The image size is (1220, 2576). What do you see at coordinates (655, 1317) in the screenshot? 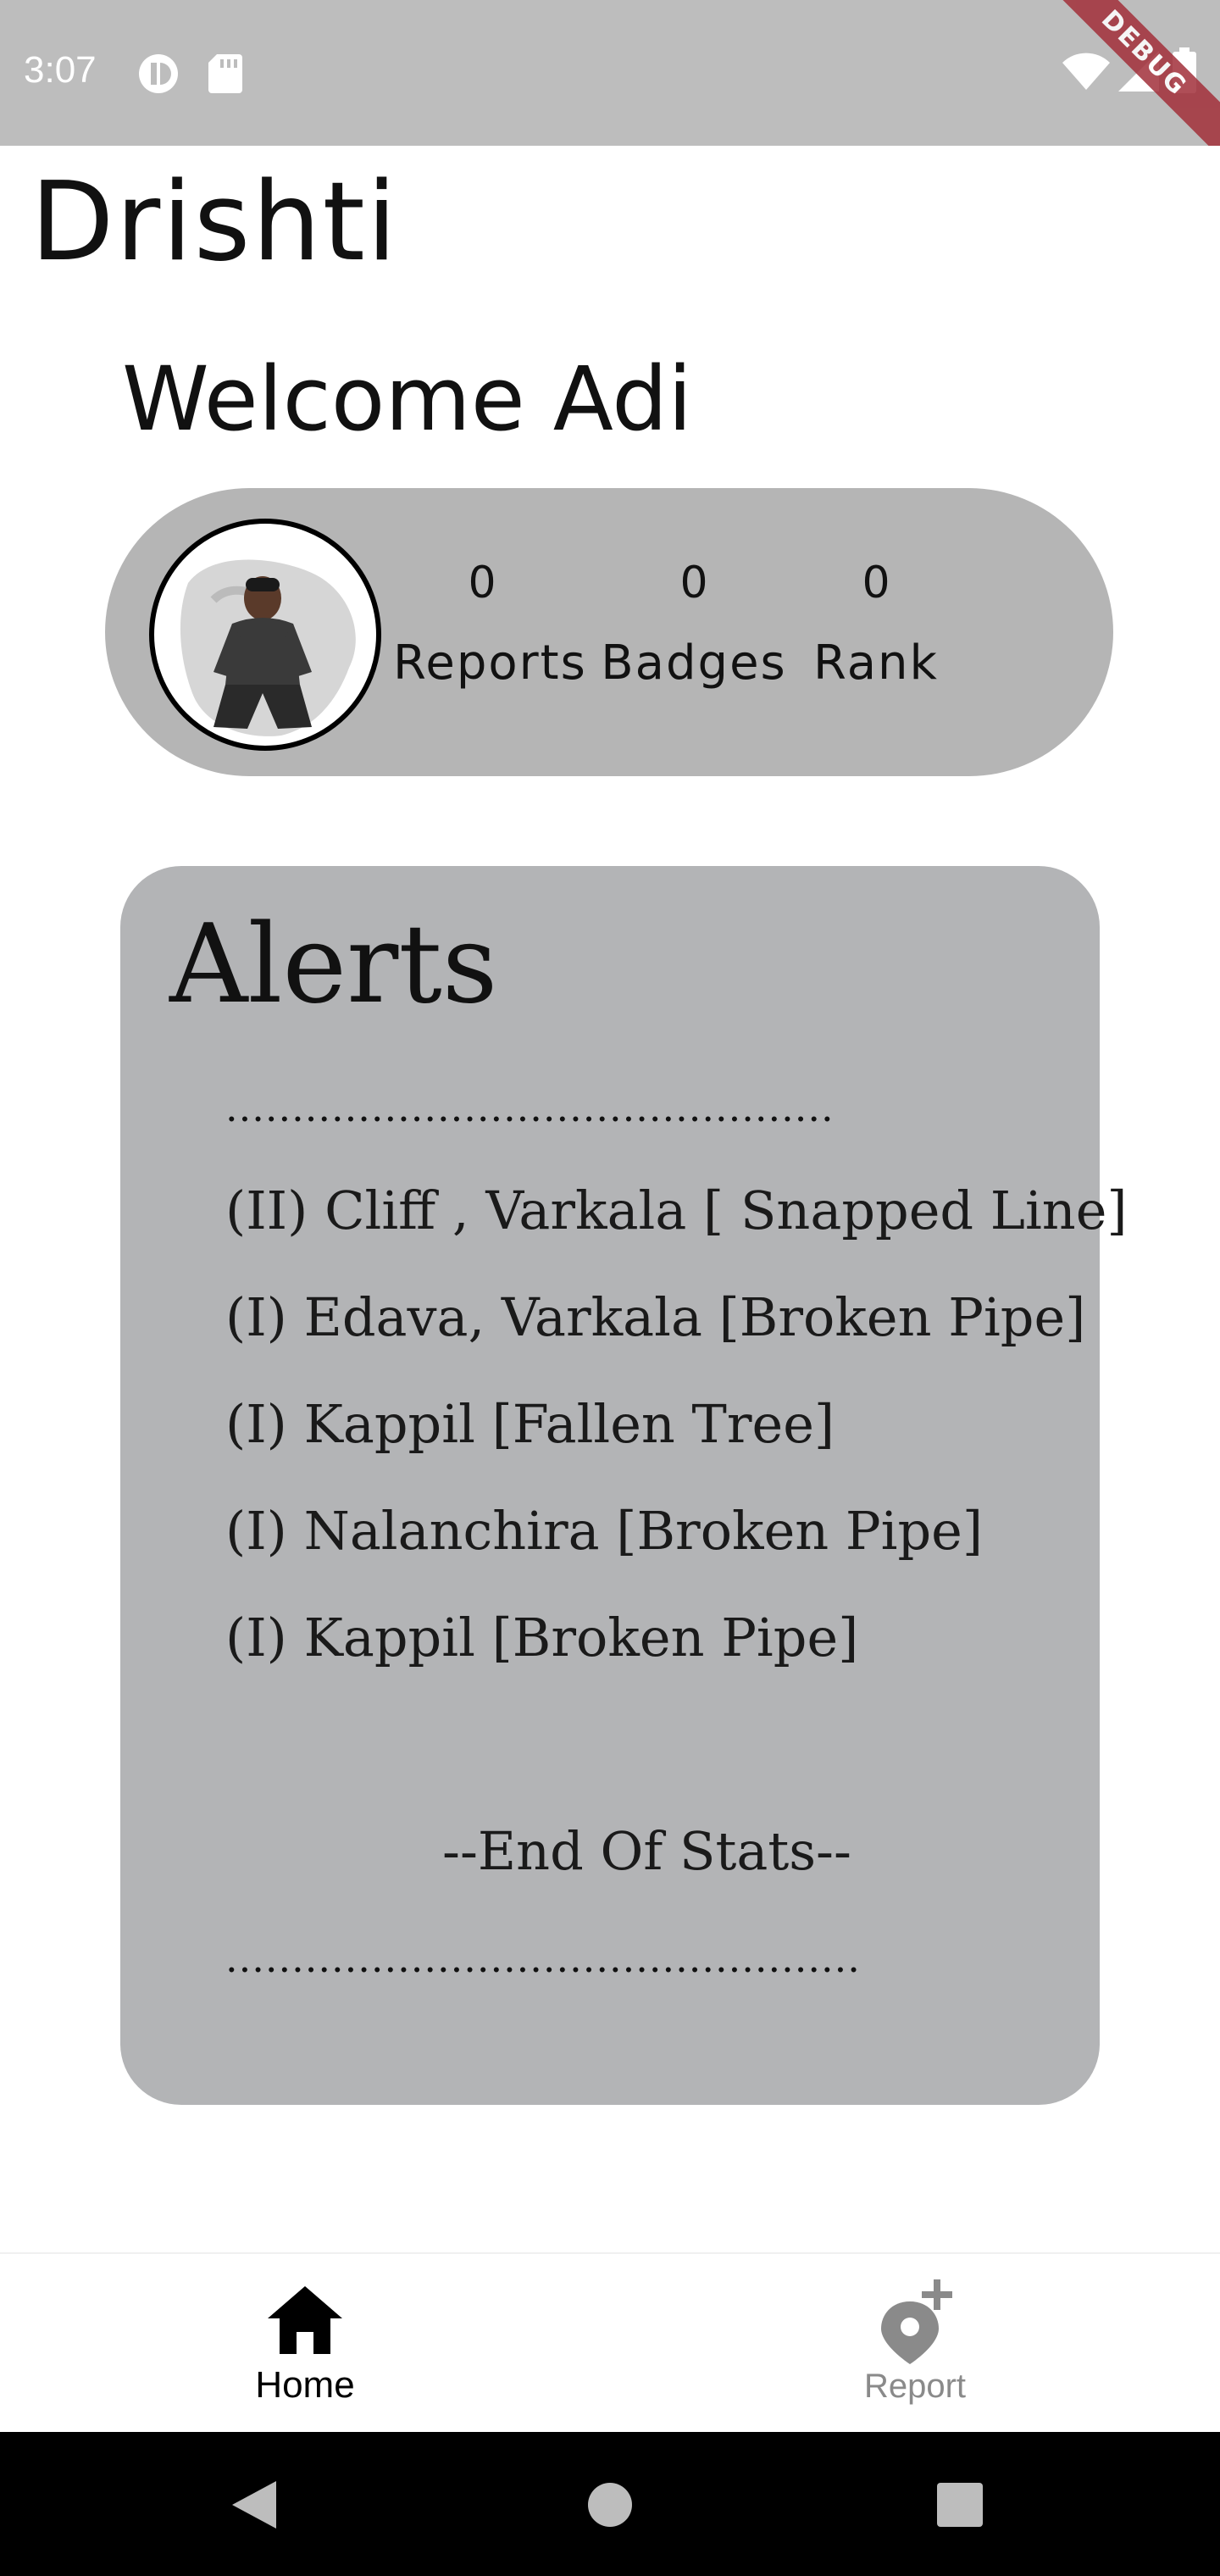
I see `alert-item: (I) Edava, Varkala [Broken Pipe]` at bounding box center [655, 1317].